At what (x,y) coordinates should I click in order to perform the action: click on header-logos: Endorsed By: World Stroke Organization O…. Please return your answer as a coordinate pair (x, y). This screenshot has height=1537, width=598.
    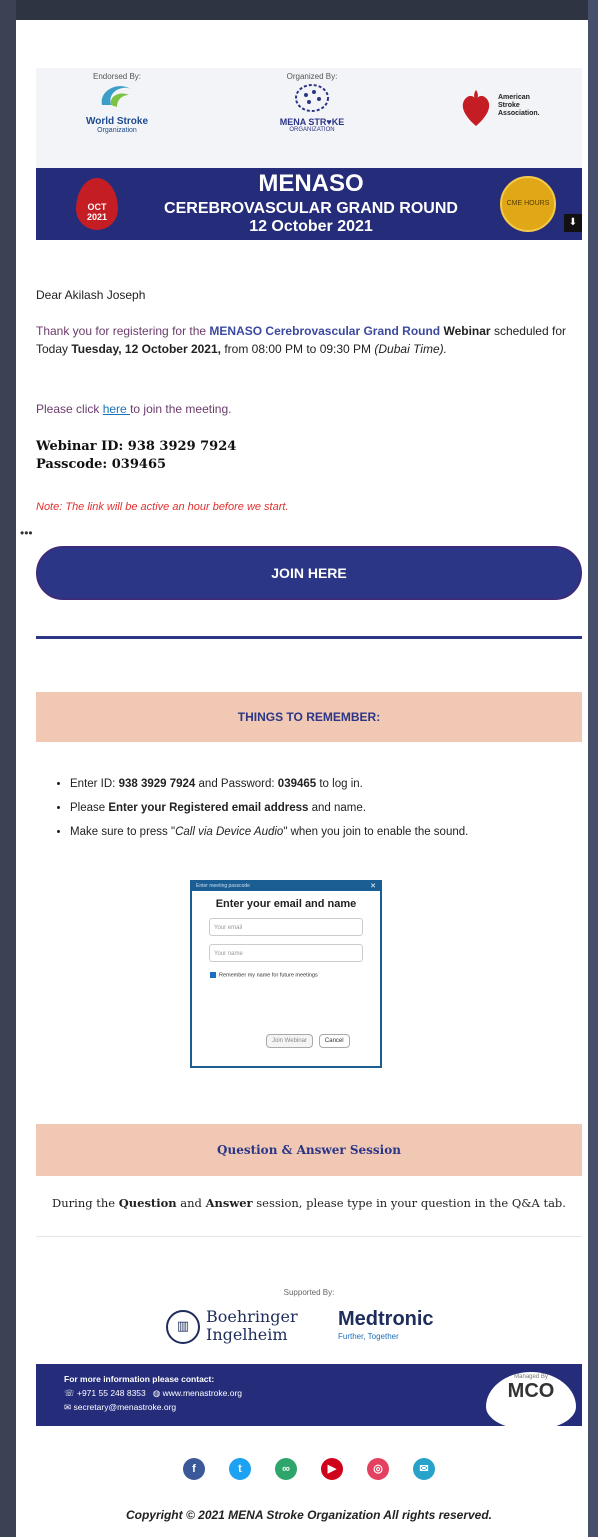
    Looking at the image, I should click on (309, 118).